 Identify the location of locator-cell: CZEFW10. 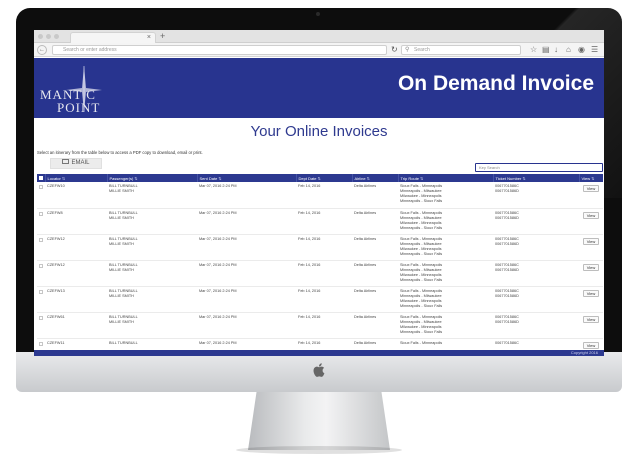
(76, 195).